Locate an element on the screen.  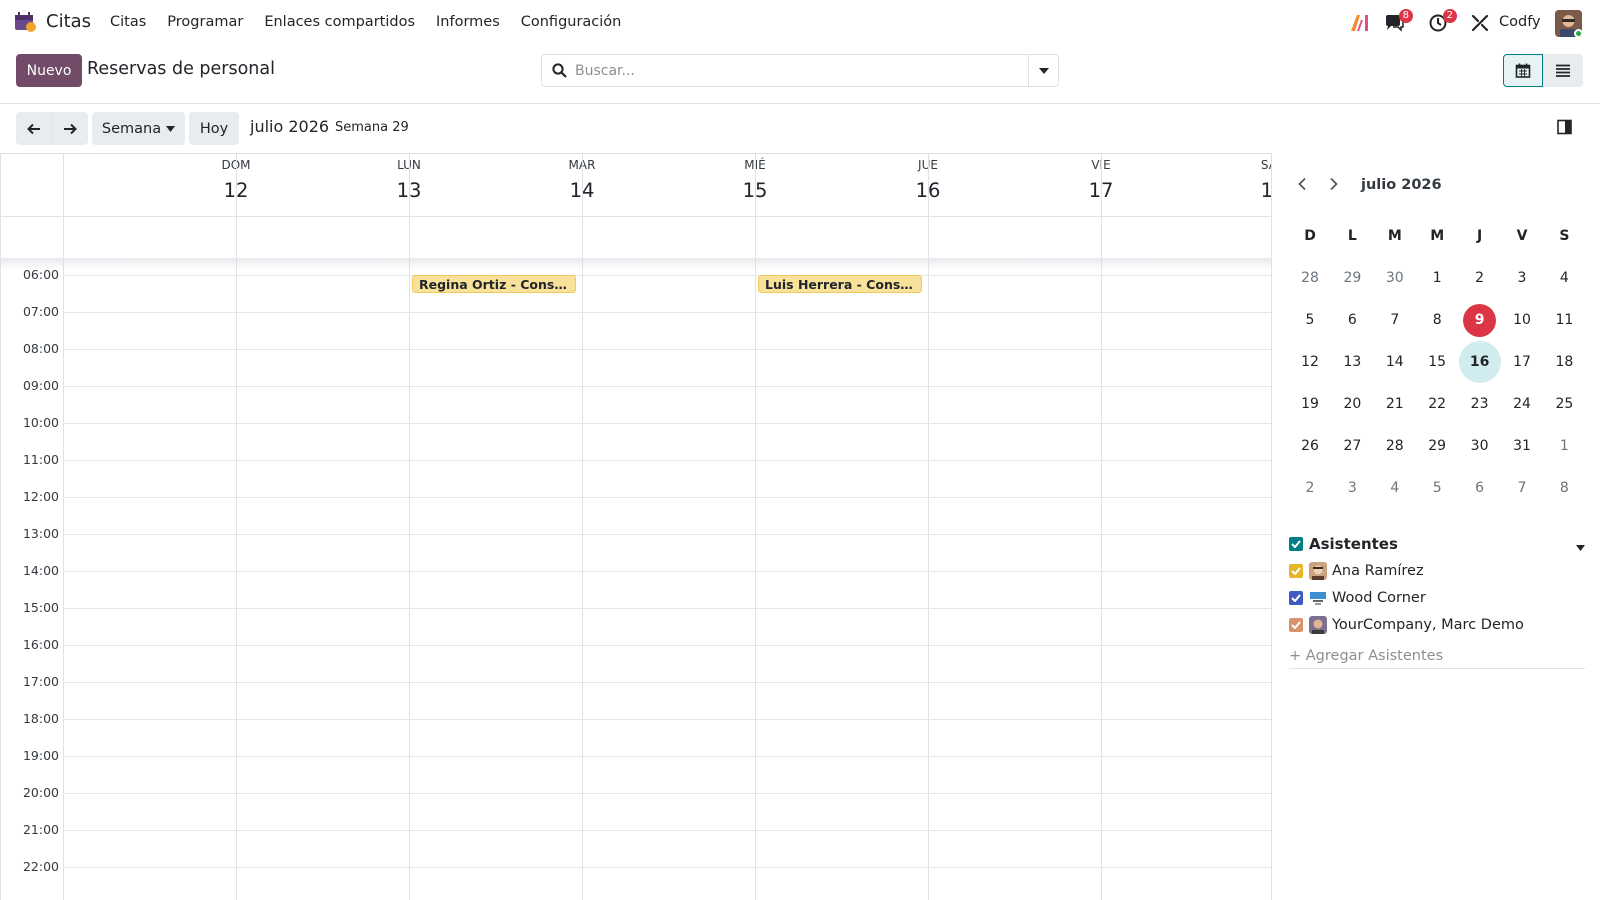
mini-calendar-day: 15 is located at coordinates (1437, 362).